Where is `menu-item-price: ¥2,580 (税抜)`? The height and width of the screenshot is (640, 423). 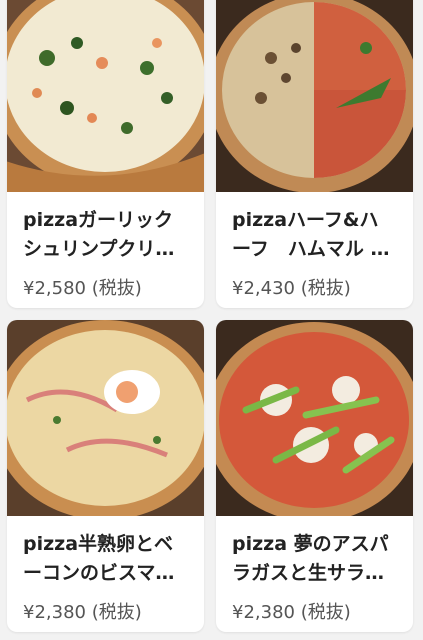
menu-item-price: ¥2,580 (税抜) is located at coordinates (82, 288).